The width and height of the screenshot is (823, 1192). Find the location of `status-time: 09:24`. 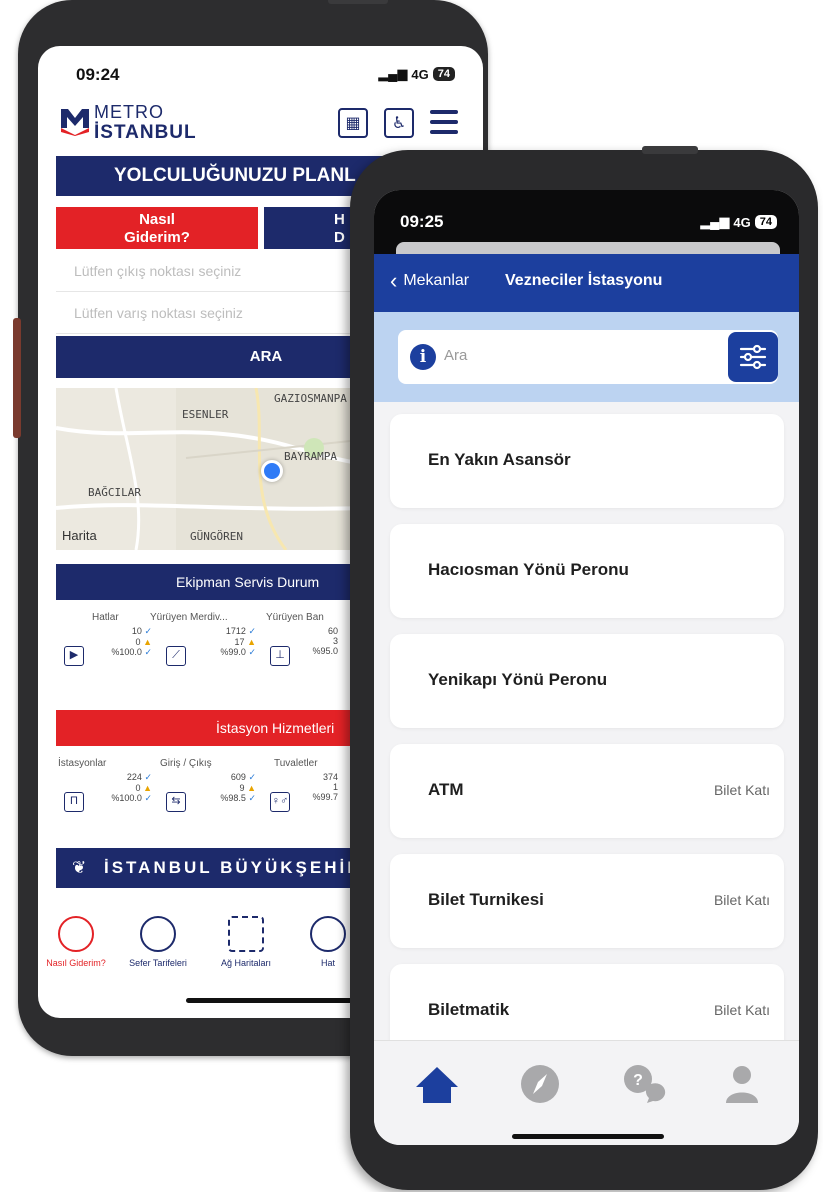

status-time: 09:24 is located at coordinates (98, 74).